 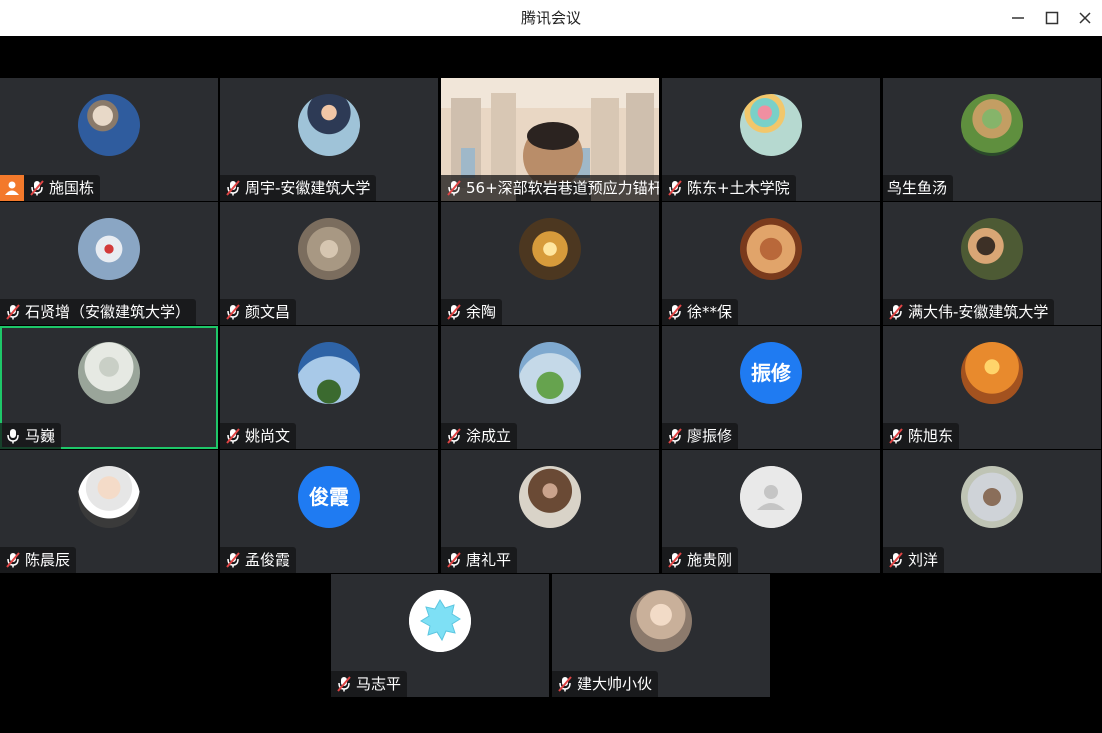 I want to click on participant-tile: 余陶, so click(x=550, y=263).